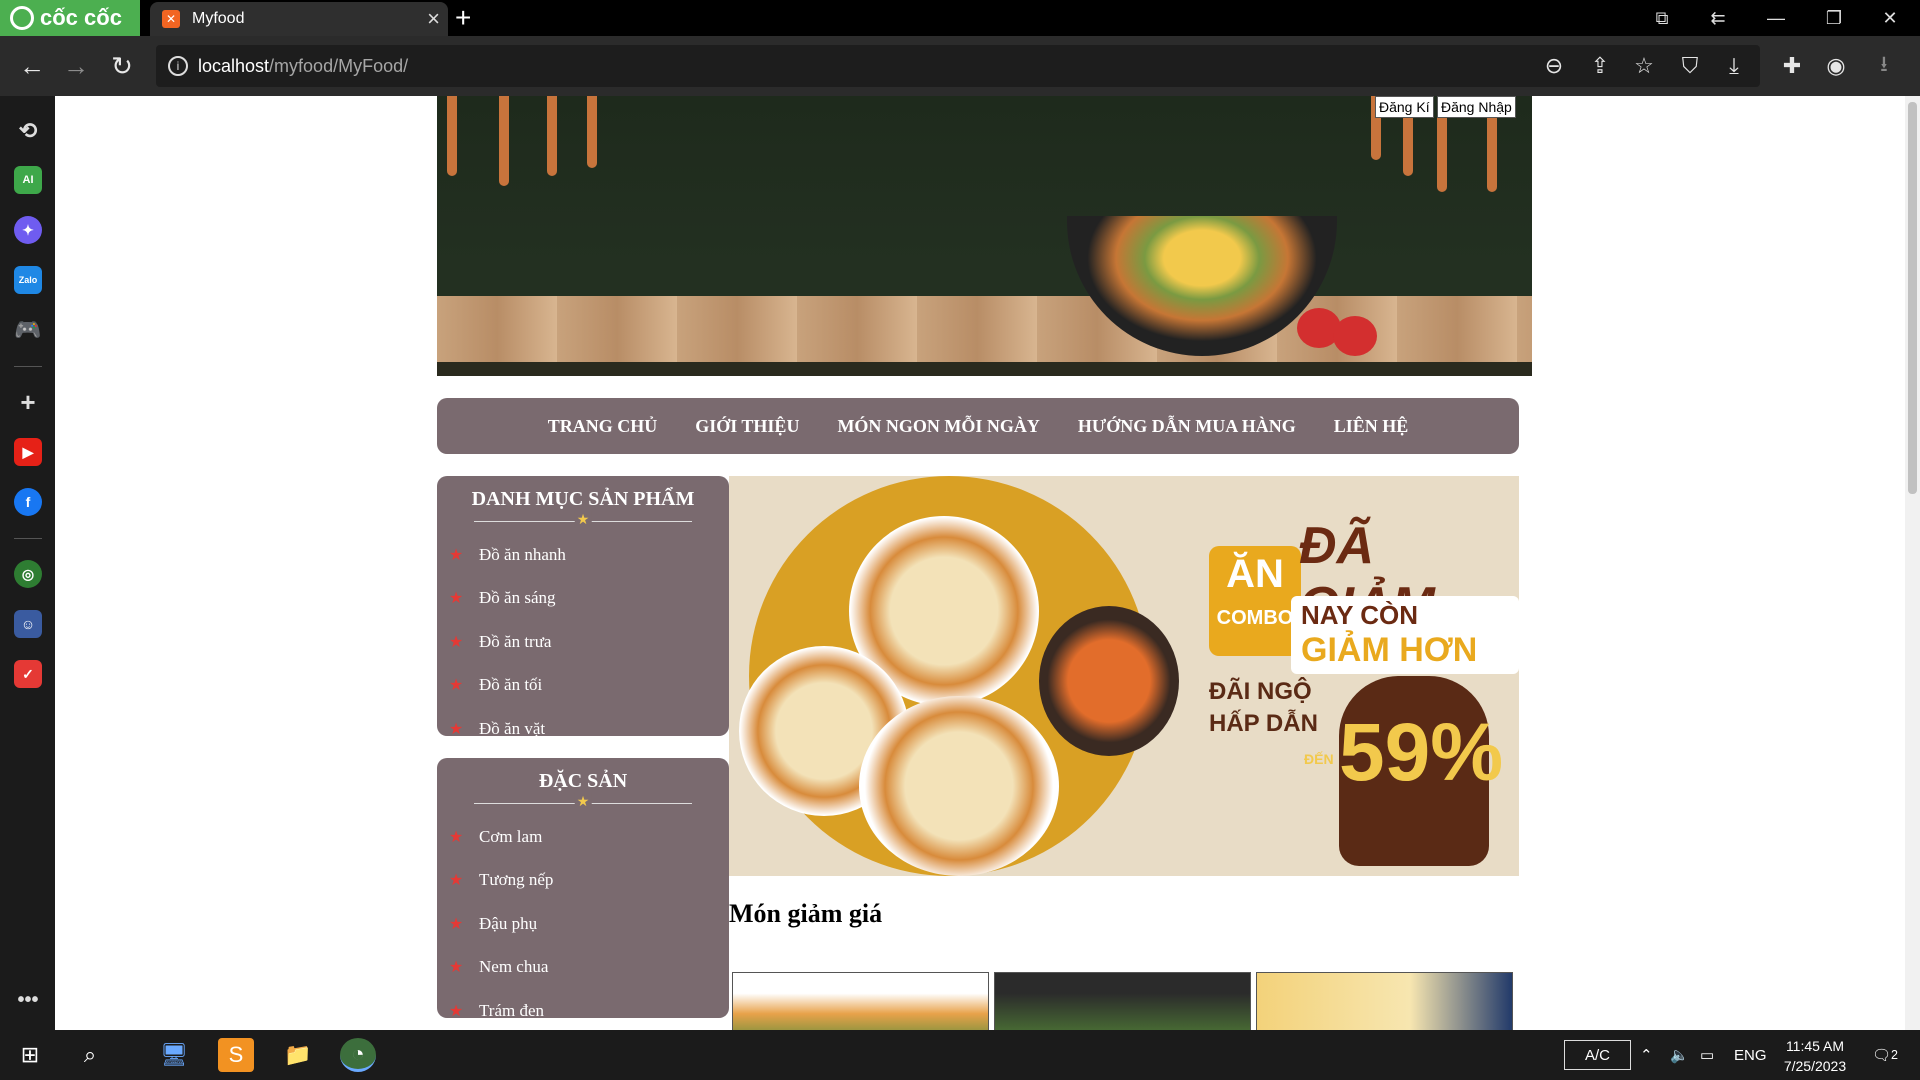  Describe the element at coordinates (1718, 18) in the screenshot. I see `tab-list-icon: ⇇` at that location.